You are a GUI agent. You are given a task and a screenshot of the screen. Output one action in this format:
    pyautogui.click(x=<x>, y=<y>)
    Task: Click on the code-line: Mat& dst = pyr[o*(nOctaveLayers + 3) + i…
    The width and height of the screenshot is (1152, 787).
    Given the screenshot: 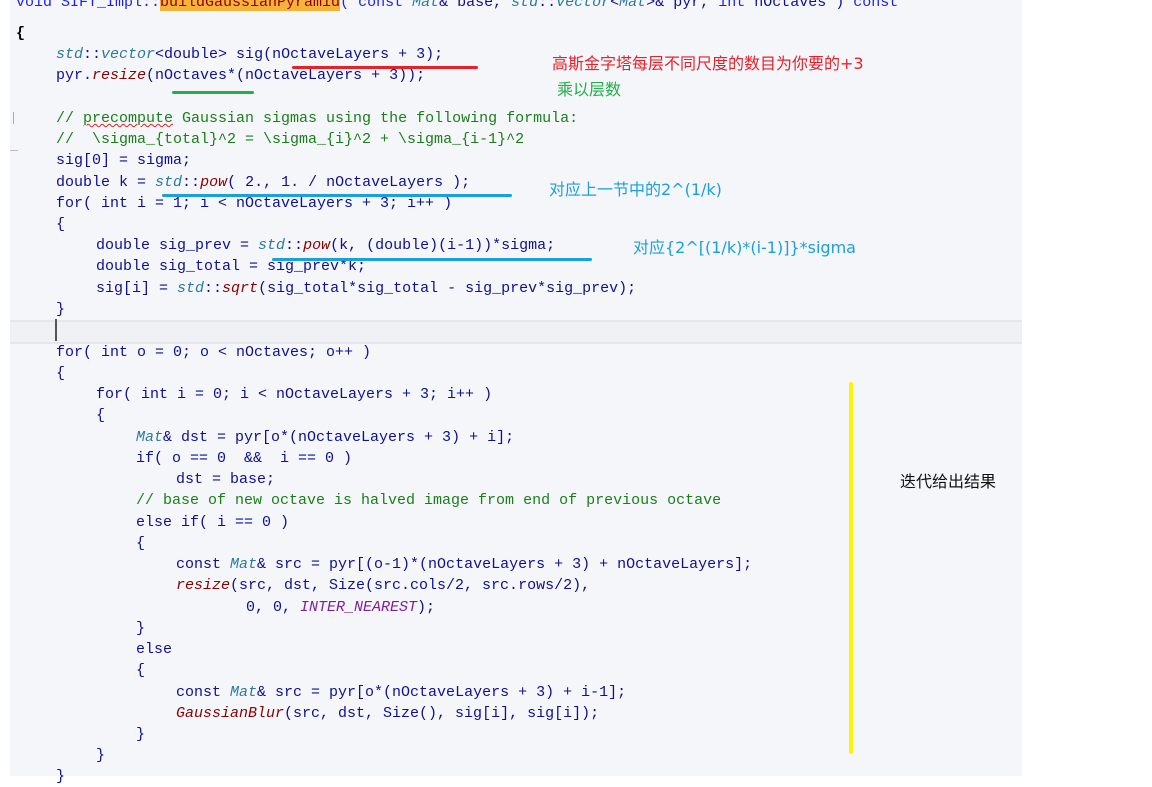 What is the action you would take?
    pyautogui.click(x=325, y=437)
    